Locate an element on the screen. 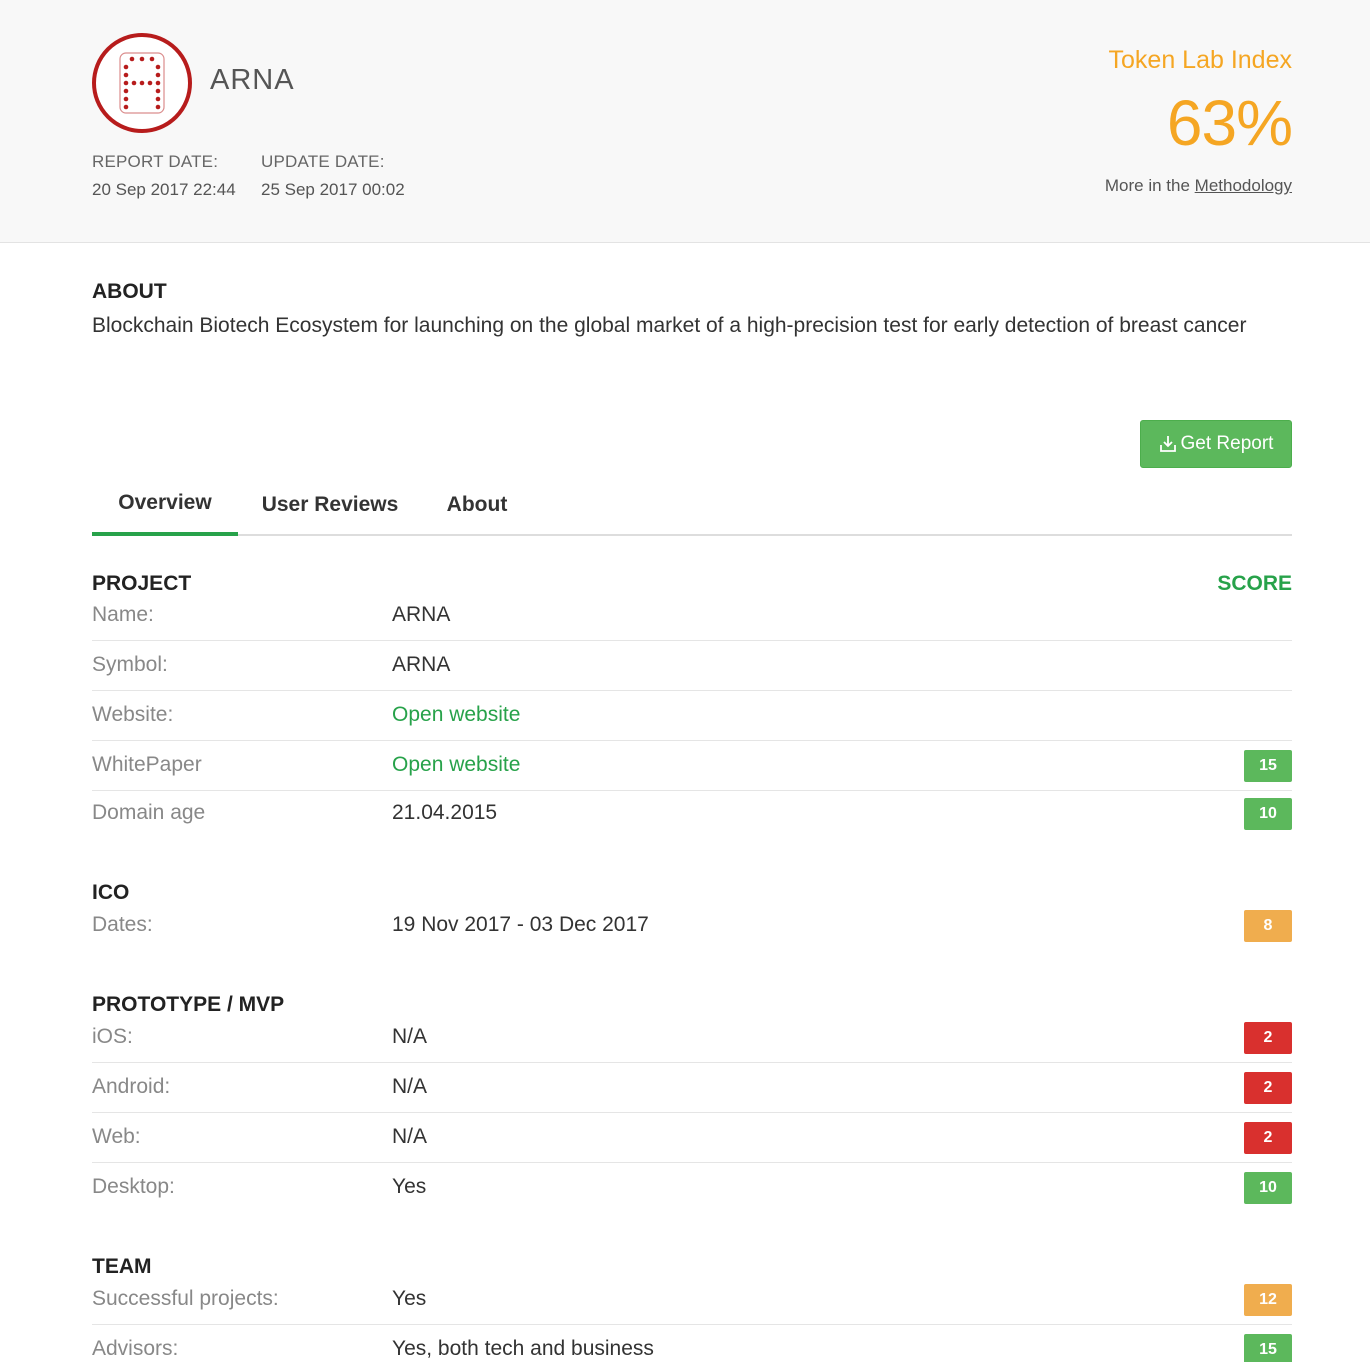  row-label: Symbol: is located at coordinates (130, 664).